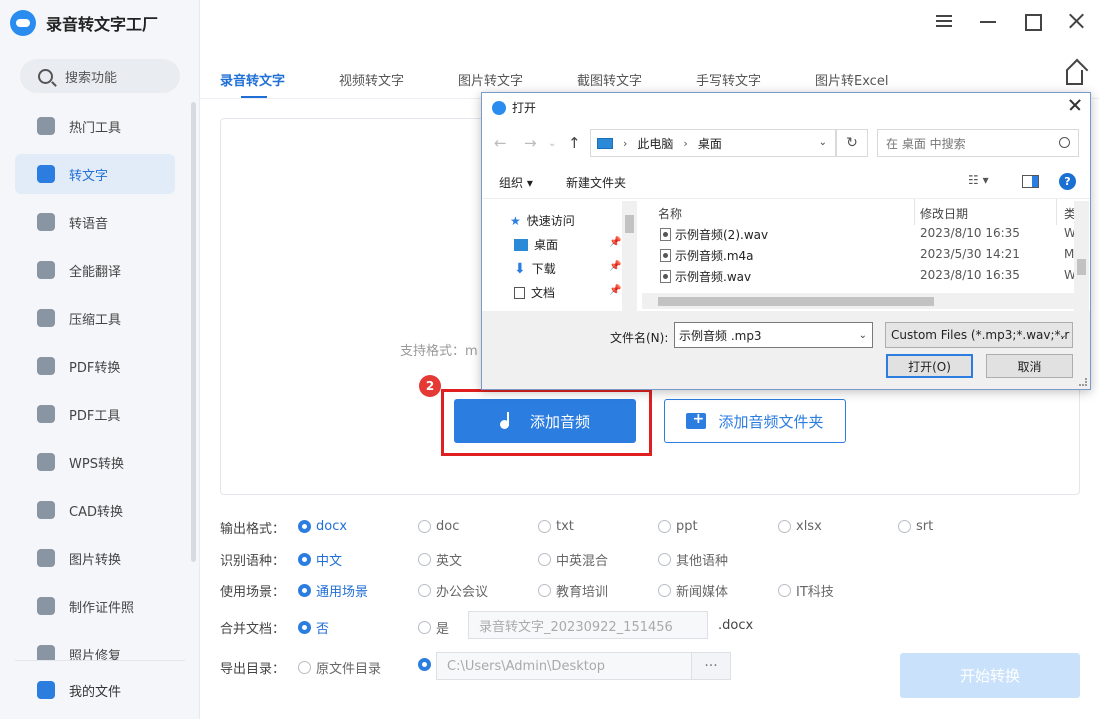  Describe the element at coordinates (45, 76) in the screenshot. I see `search-icon` at that location.